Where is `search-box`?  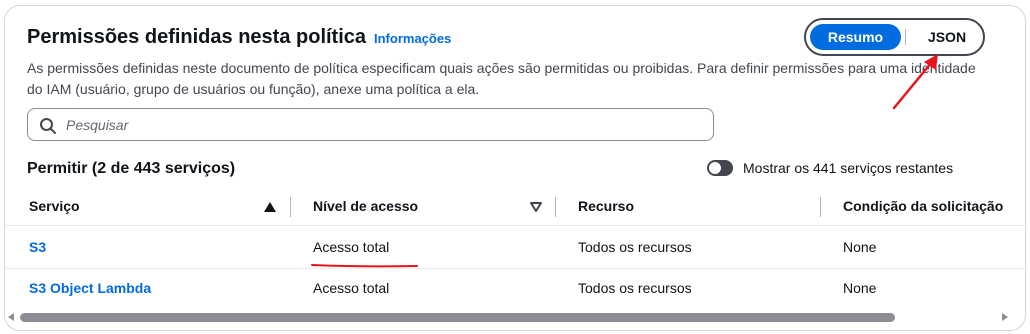 search-box is located at coordinates (370, 124).